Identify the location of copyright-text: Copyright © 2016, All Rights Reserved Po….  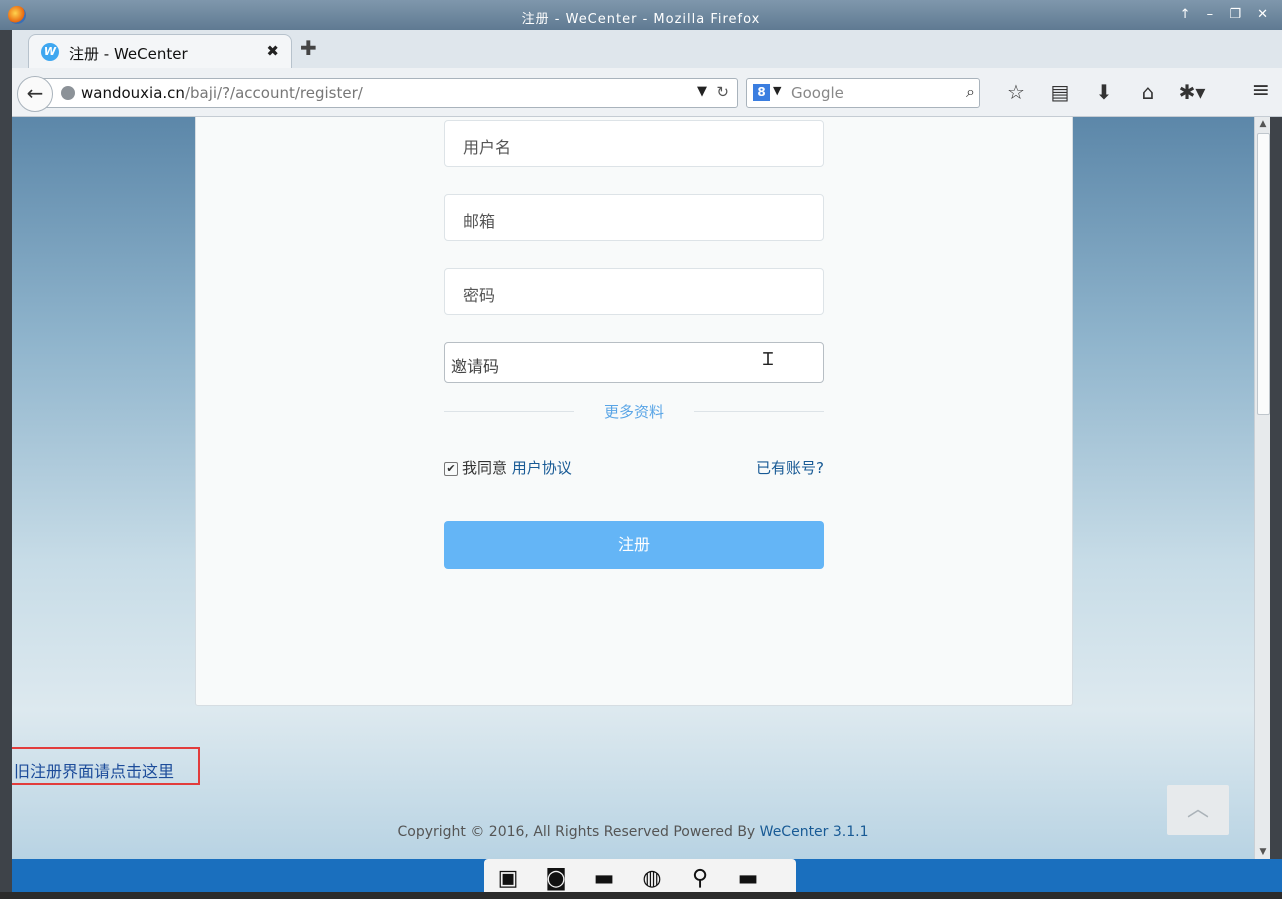
(576, 832).